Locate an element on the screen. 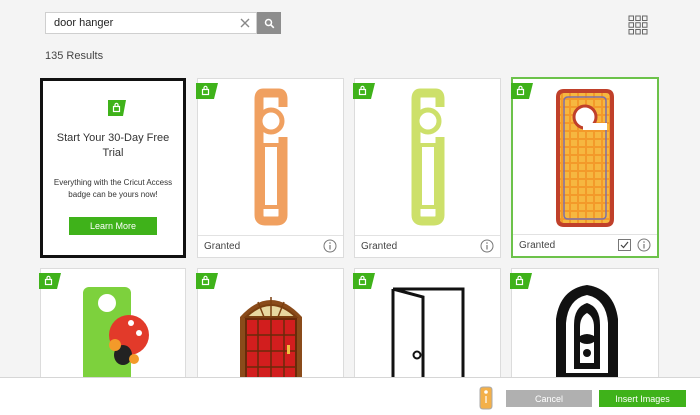  grid-view-icon is located at coordinates (638, 25).